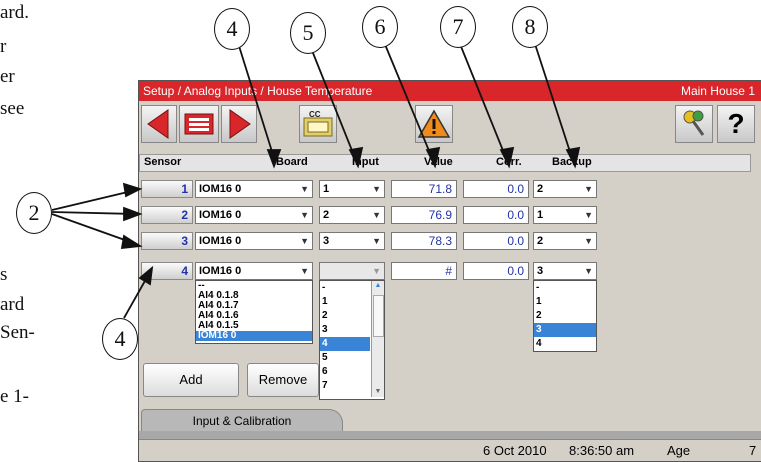  What do you see at coordinates (352, 241) in the screenshot?
I see `input-dropdown: 3 ▼` at bounding box center [352, 241].